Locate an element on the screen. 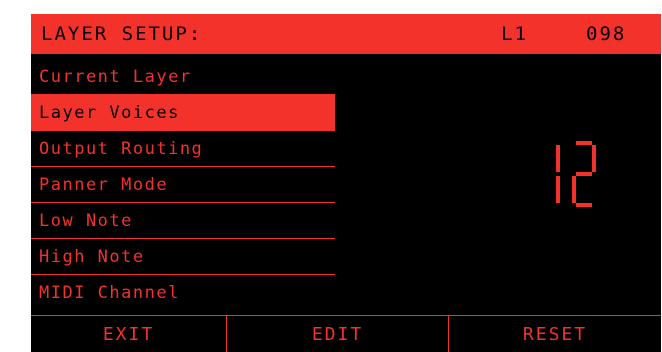  header-bar: LAYER SETUP: L1 098 is located at coordinates (346, 34).